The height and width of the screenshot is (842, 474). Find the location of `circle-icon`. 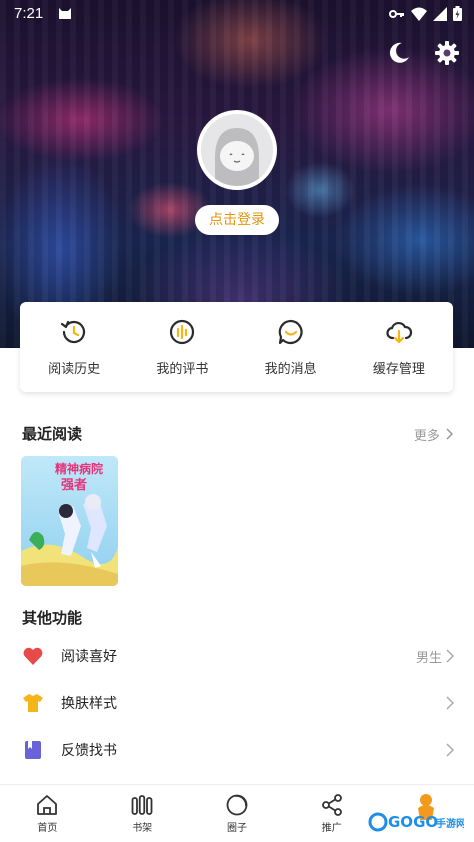

circle-icon is located at coordinates (237, 805).